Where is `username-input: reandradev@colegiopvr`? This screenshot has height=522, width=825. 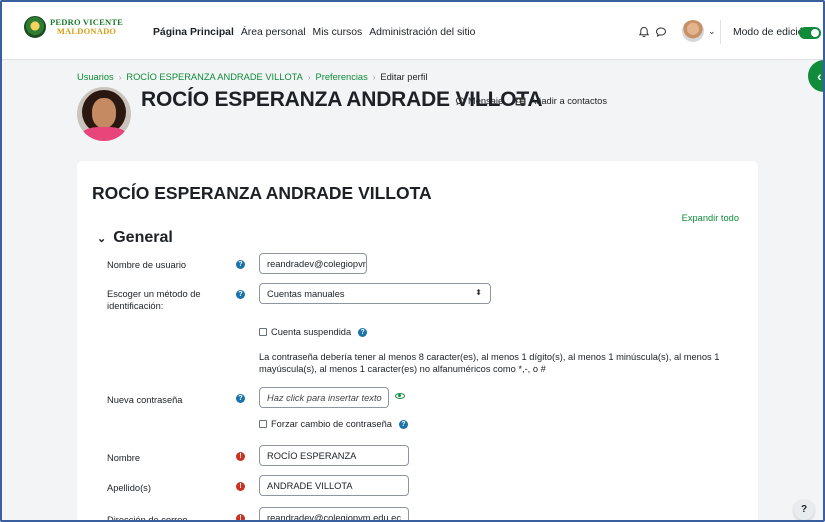
username-input: reandradev@colegiopvr is located at coordinates (313, 263).